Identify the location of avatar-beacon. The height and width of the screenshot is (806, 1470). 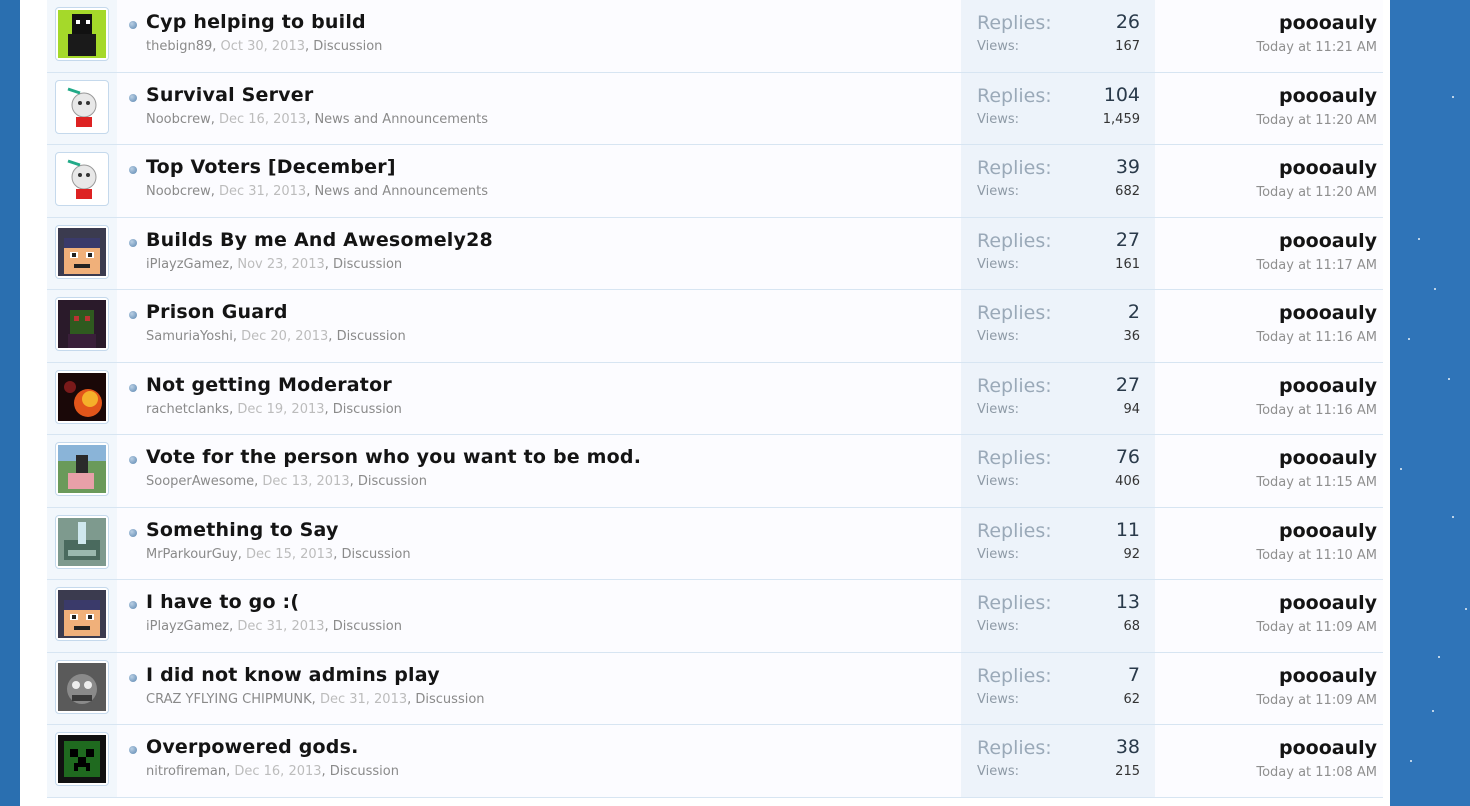
(82, 541).